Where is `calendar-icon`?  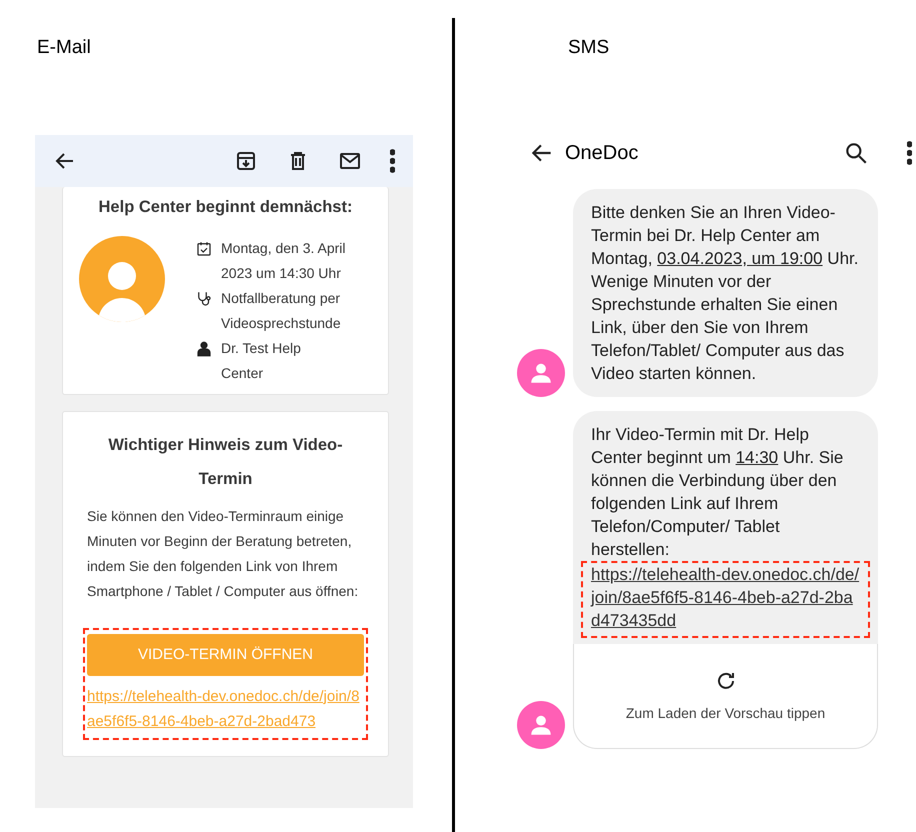
calendar-icon is located at coordinates (204, 249).